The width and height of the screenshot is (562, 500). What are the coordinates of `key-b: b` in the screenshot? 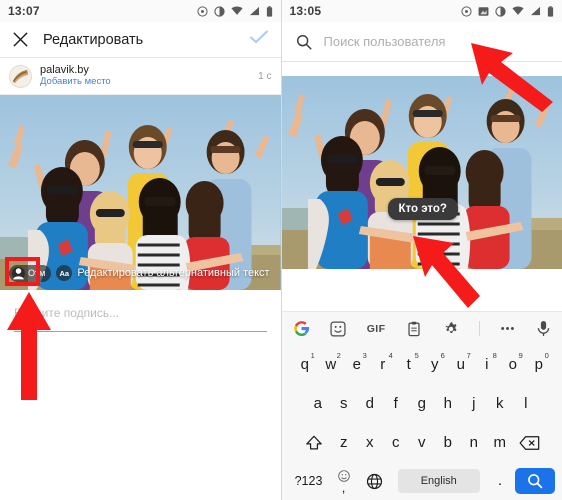 It's located at (448, 442).